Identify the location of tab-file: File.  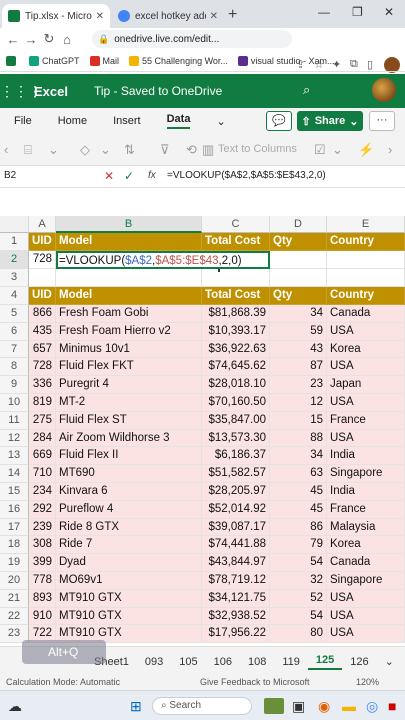
(23, 121).